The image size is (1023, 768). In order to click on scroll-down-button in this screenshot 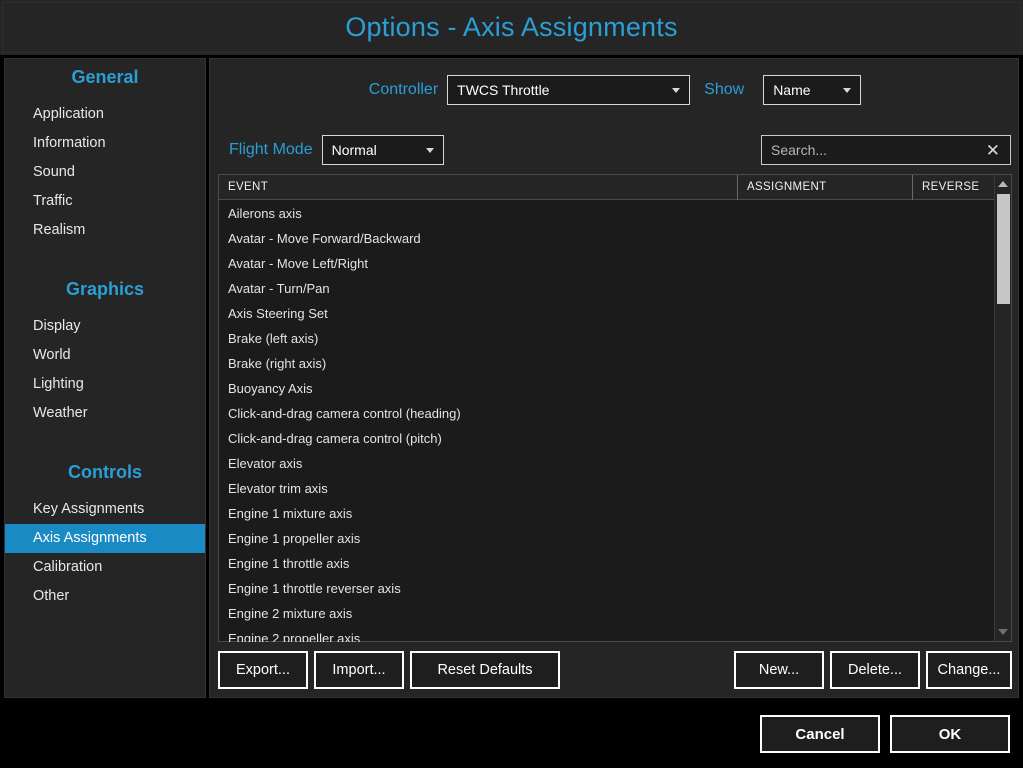, I will do `click(1003, 632)`.